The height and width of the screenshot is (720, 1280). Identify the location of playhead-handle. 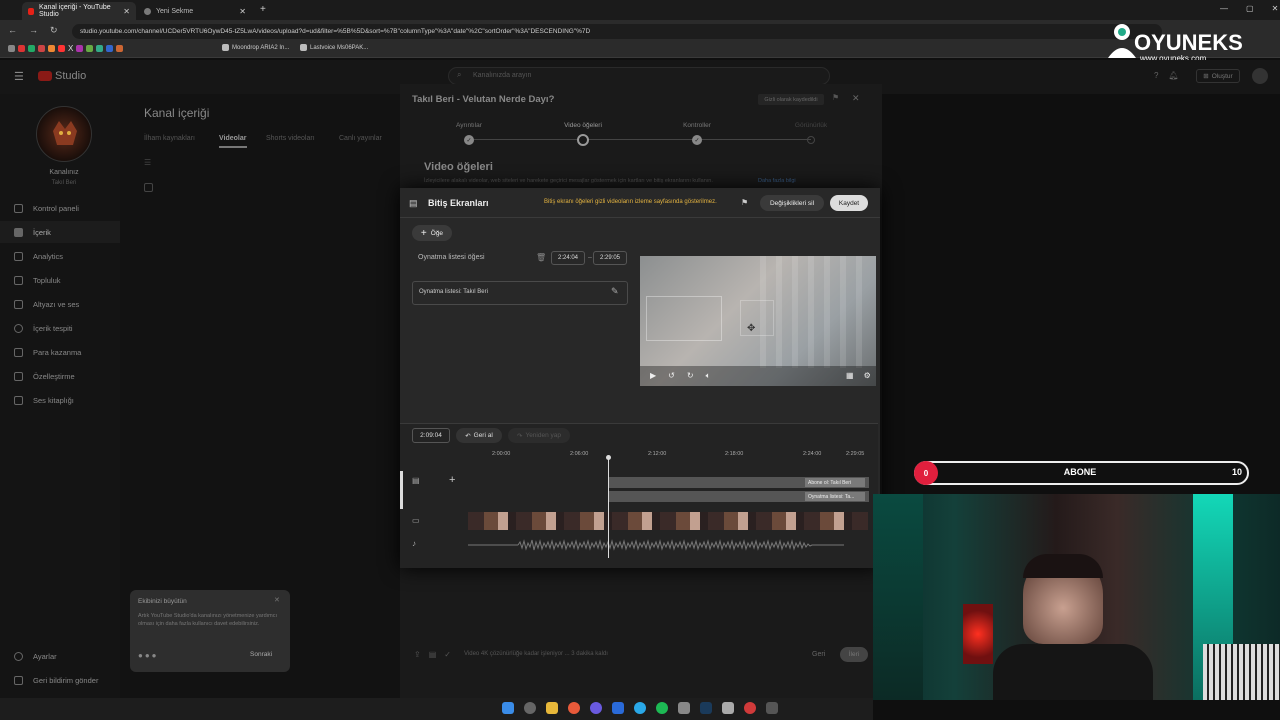
(608, 457).